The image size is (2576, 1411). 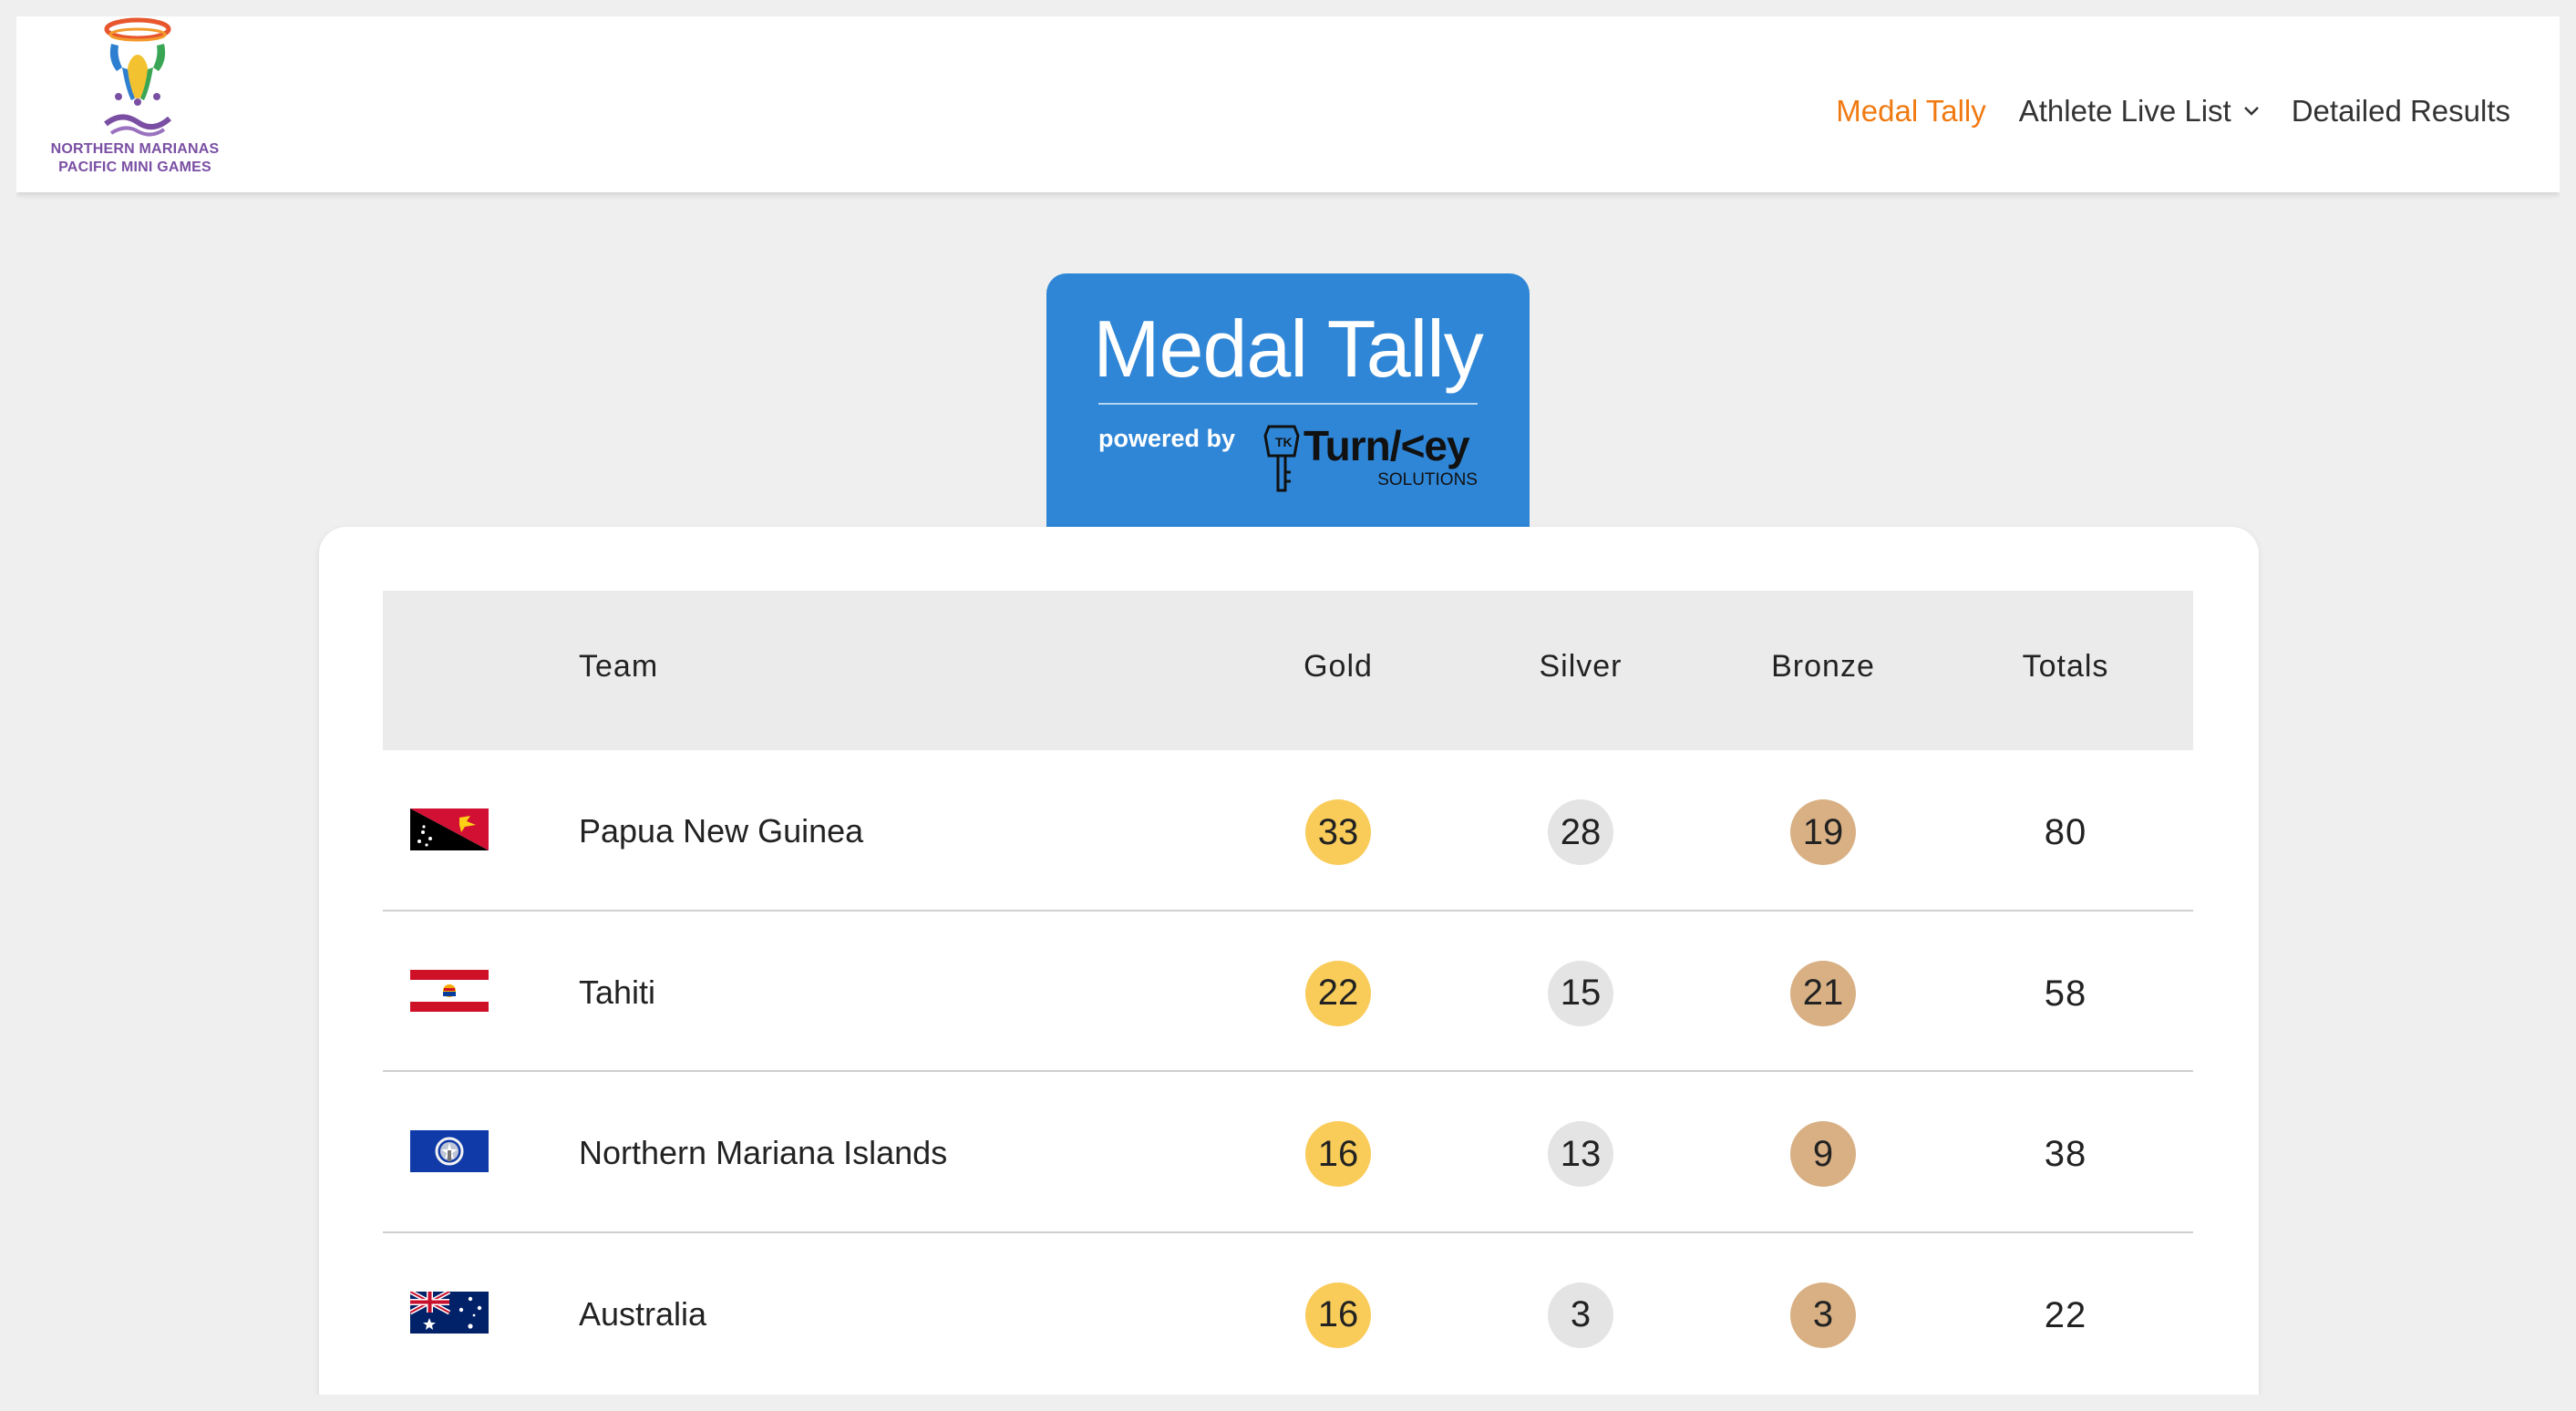 I want to click on bronze-count: 21, so click(x=1823, y=993).